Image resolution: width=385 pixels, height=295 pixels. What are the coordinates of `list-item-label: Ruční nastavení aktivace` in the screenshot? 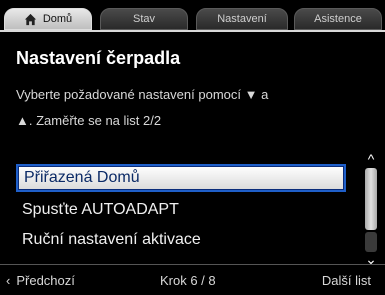 It's located at (111, 239).